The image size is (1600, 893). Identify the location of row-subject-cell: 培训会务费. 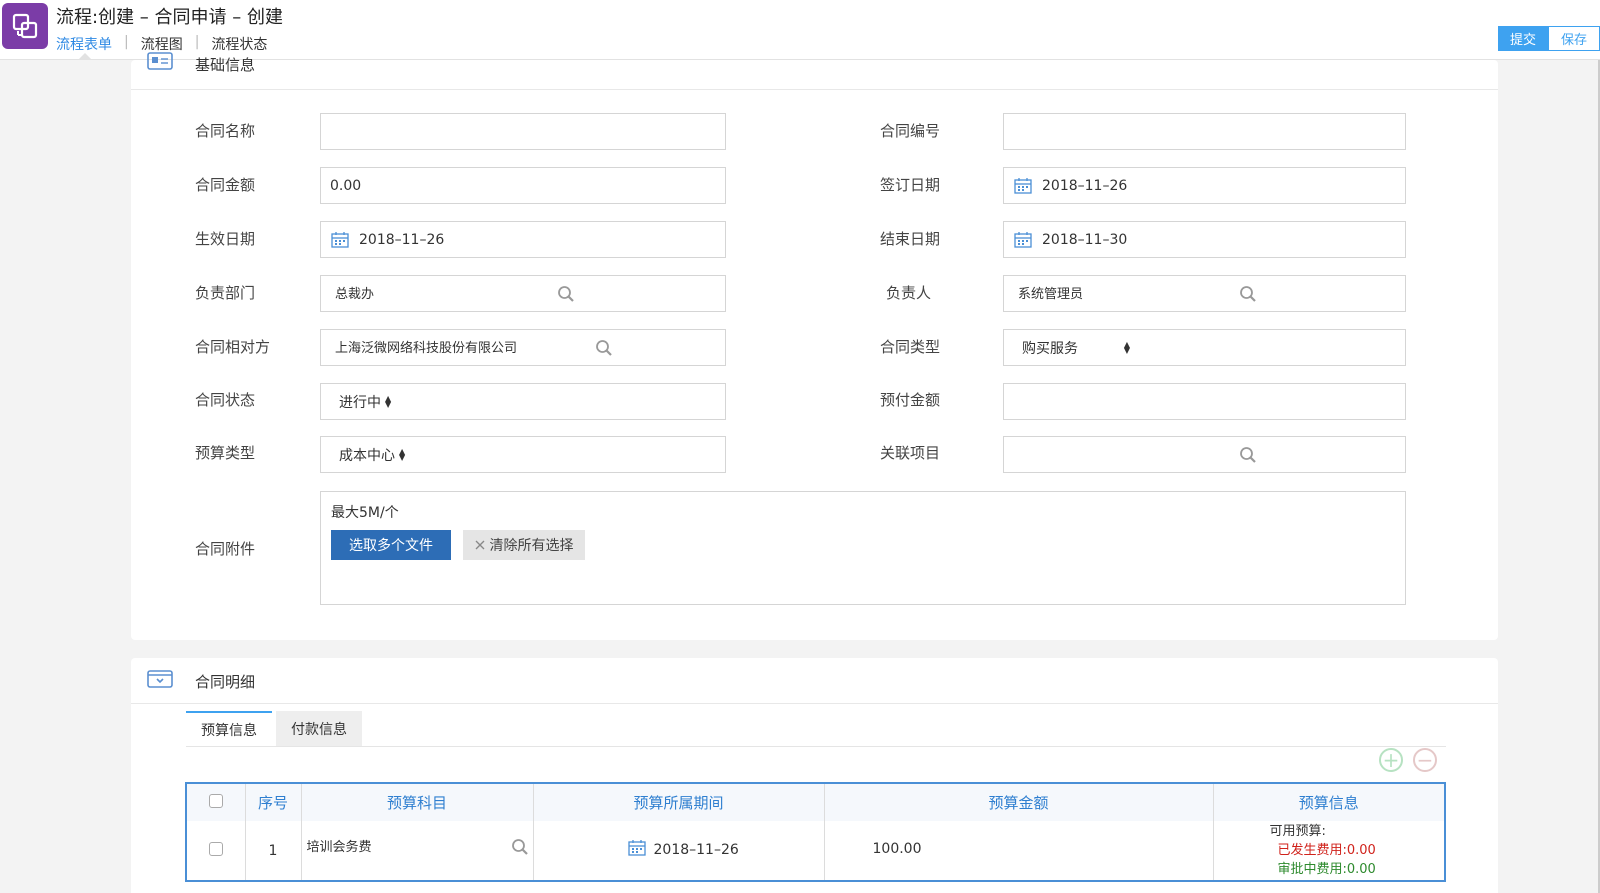
(417, 850).